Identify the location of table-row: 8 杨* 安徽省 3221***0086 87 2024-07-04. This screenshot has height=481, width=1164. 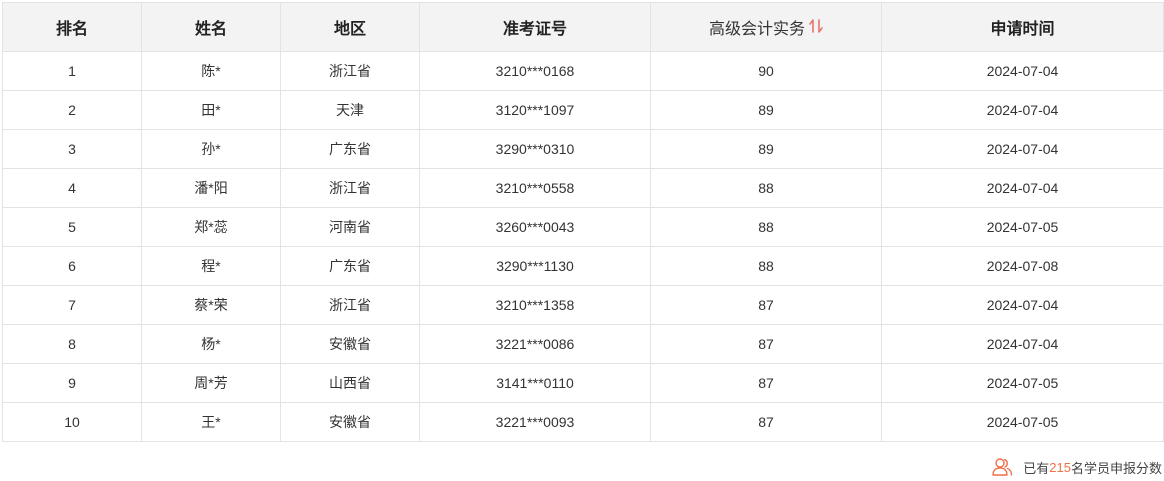
(583, 344).